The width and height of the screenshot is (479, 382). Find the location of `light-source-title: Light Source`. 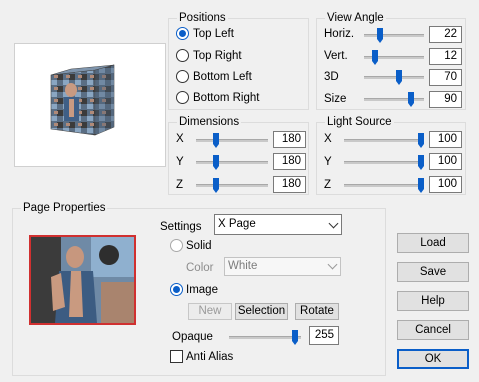

light-source-title: Light Source is located at coordinates (359, 122).